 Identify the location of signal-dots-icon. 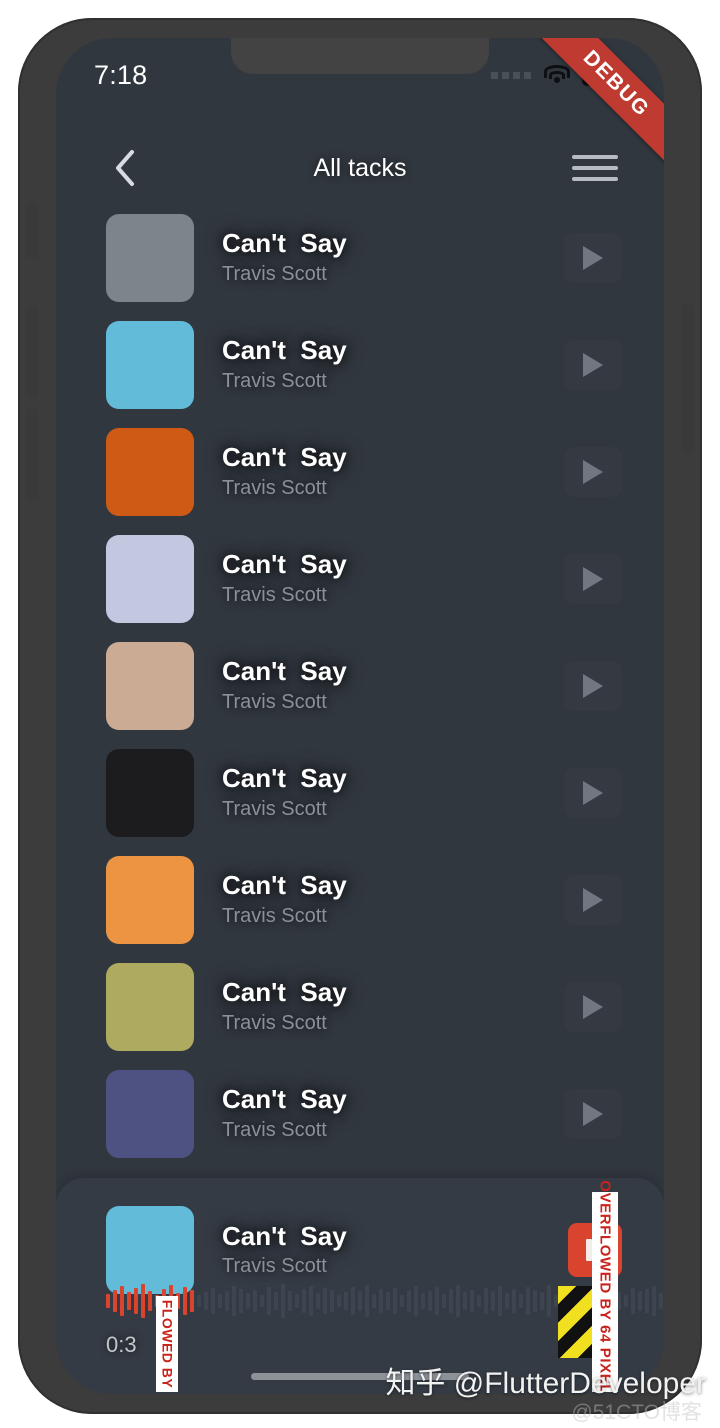
(511, 75).